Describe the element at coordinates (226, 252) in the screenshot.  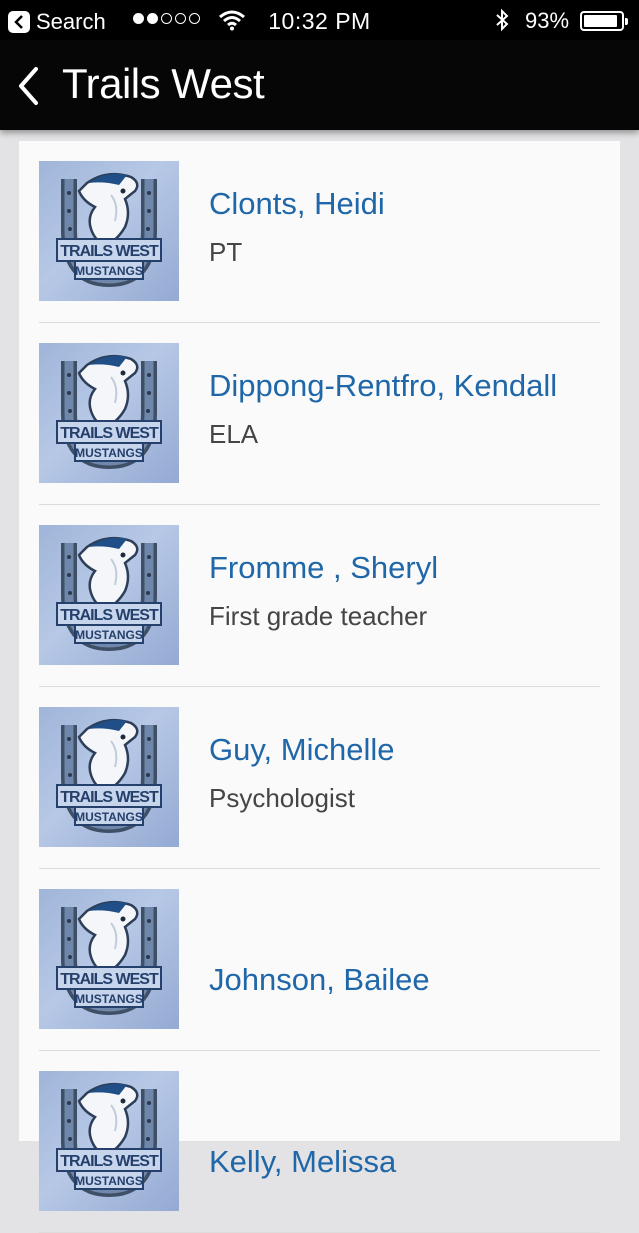
I see `staff-role: PT` at that location.